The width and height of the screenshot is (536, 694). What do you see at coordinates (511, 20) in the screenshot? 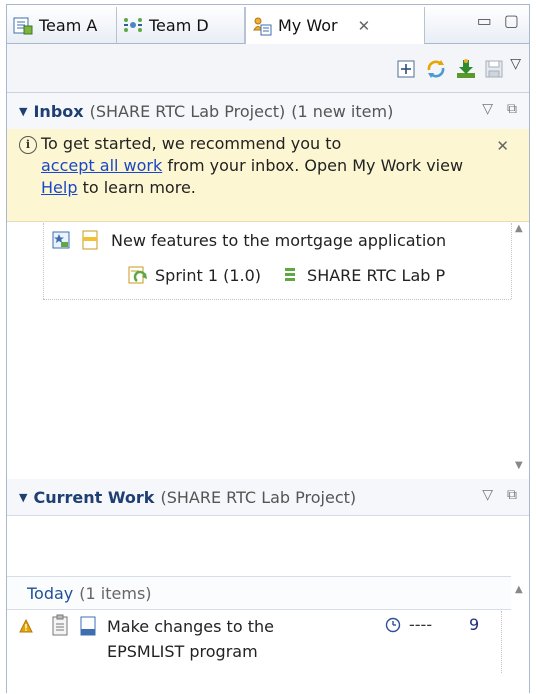
I see `maximize-icon: ▢` at bounding box center [511, 20].